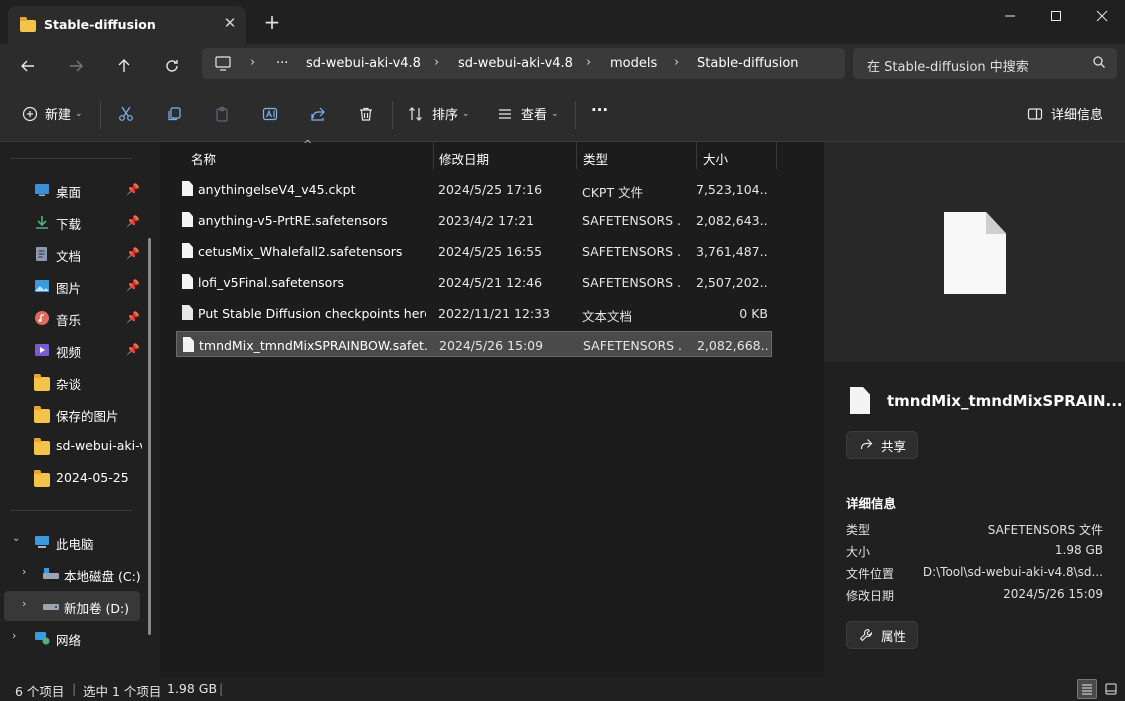 Image resolution: width=1125 pixels, height=701 pixels. What do you see at coordinates (74, 286) in the screenshot?
I see `sidebar-item-pictures: 图片 📌` at bounding box center [74, 286].